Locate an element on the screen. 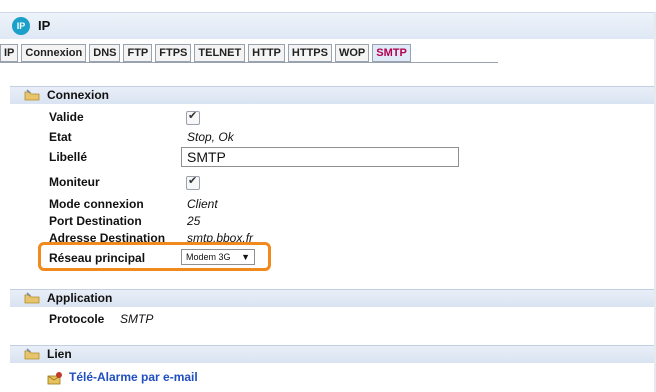  mode-connexion-value: Client is located at coordinates (202, 204).